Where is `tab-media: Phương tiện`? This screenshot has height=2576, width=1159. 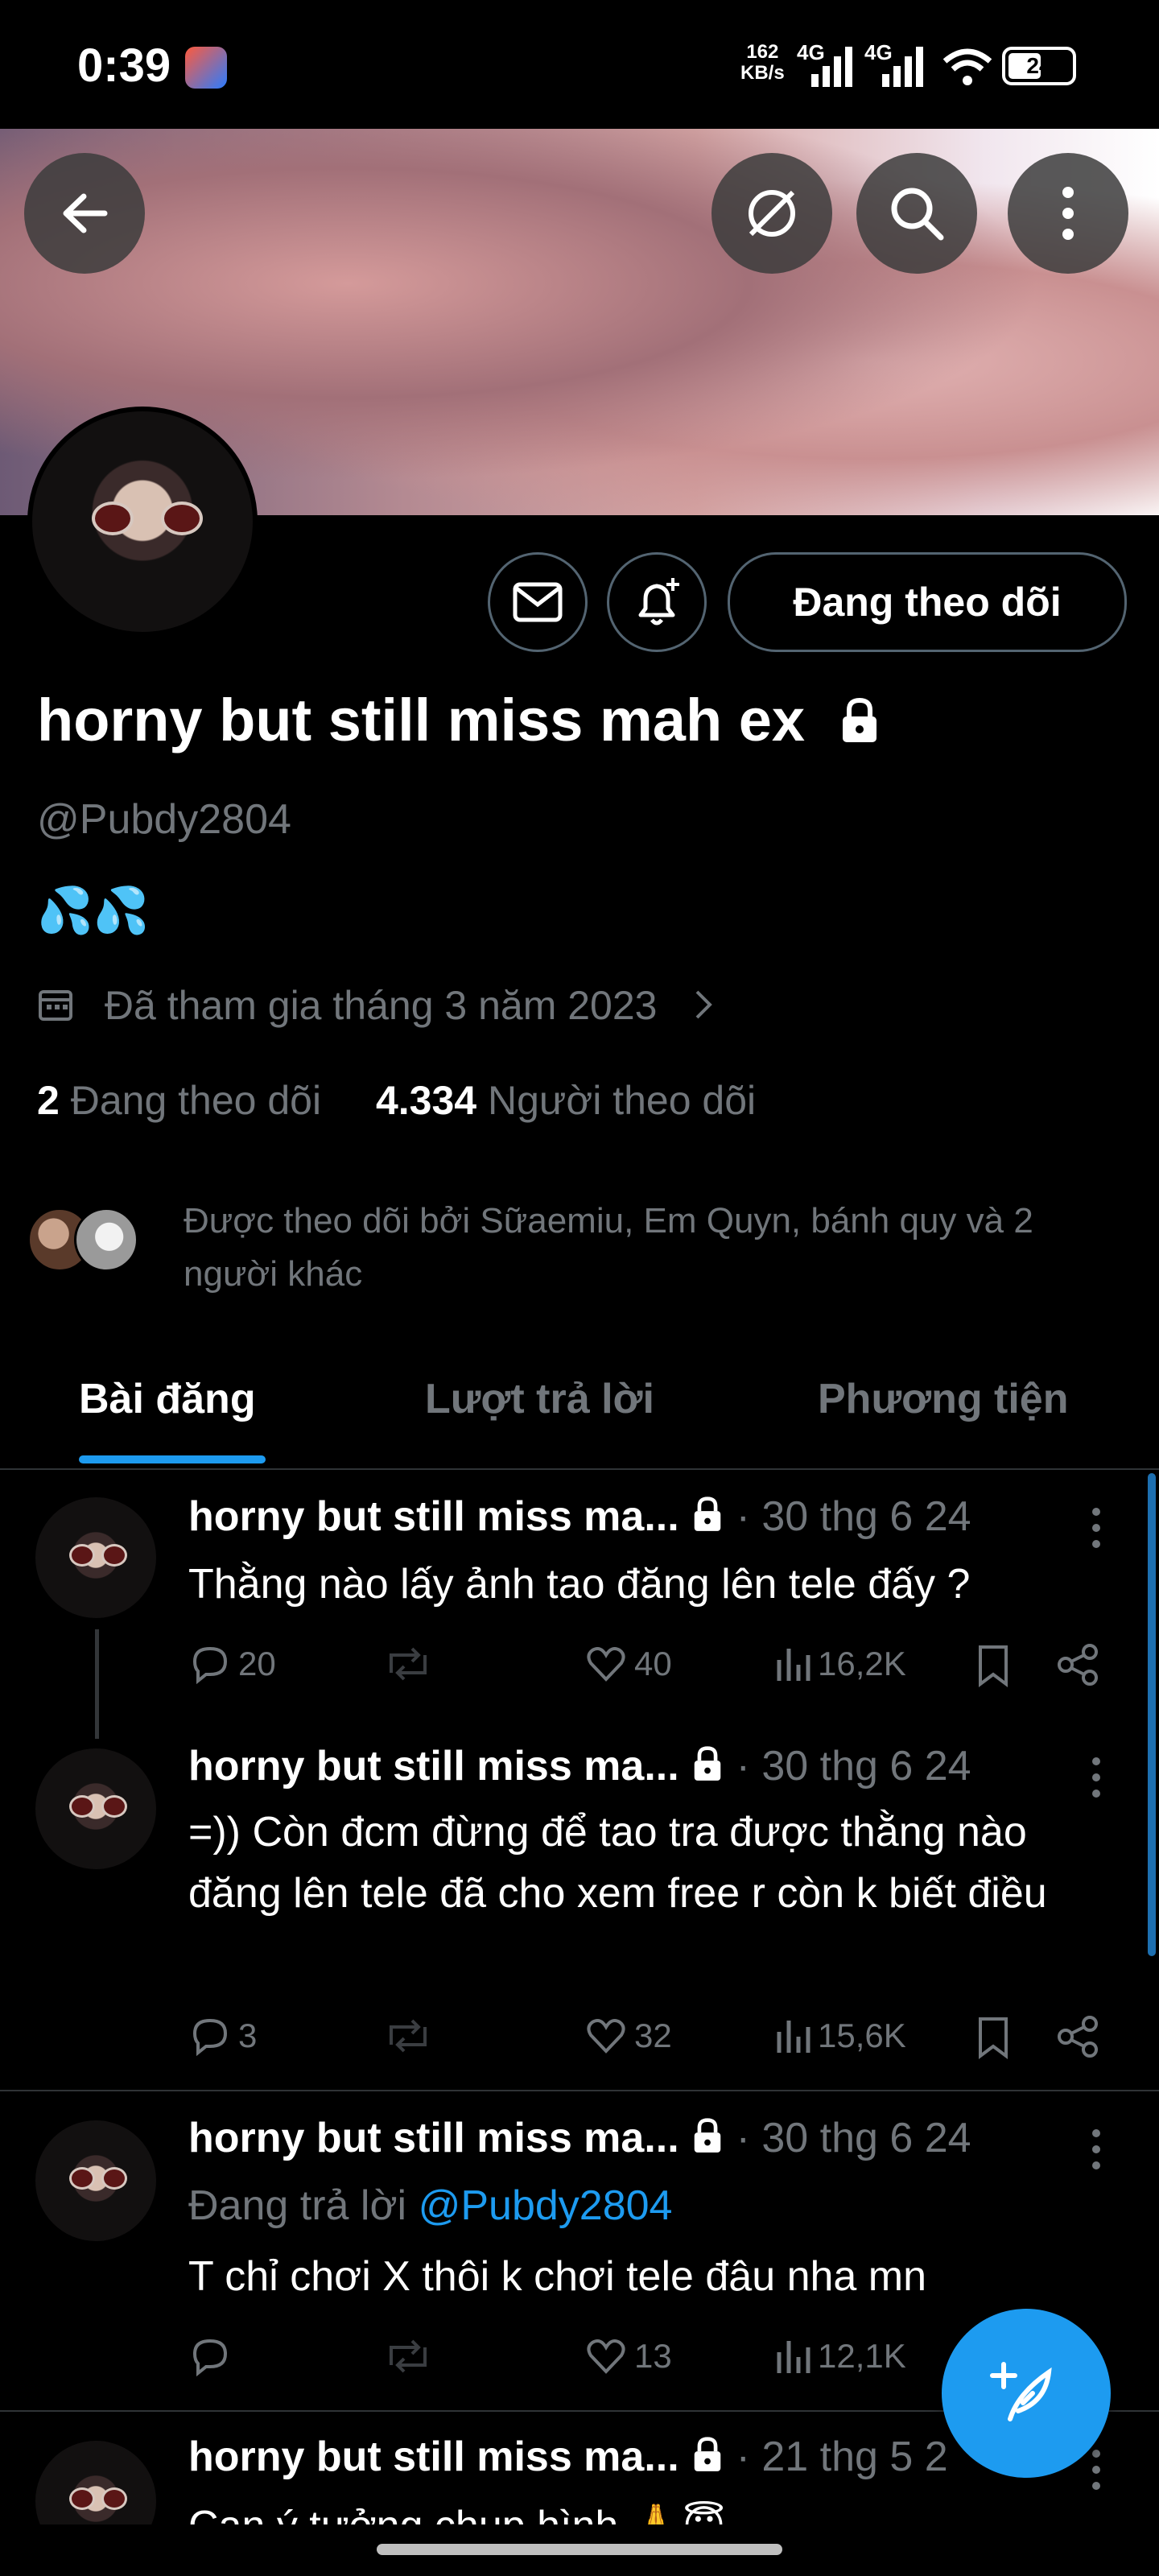 tab-media: Phương tiện is located at coordinates (943, 1399).